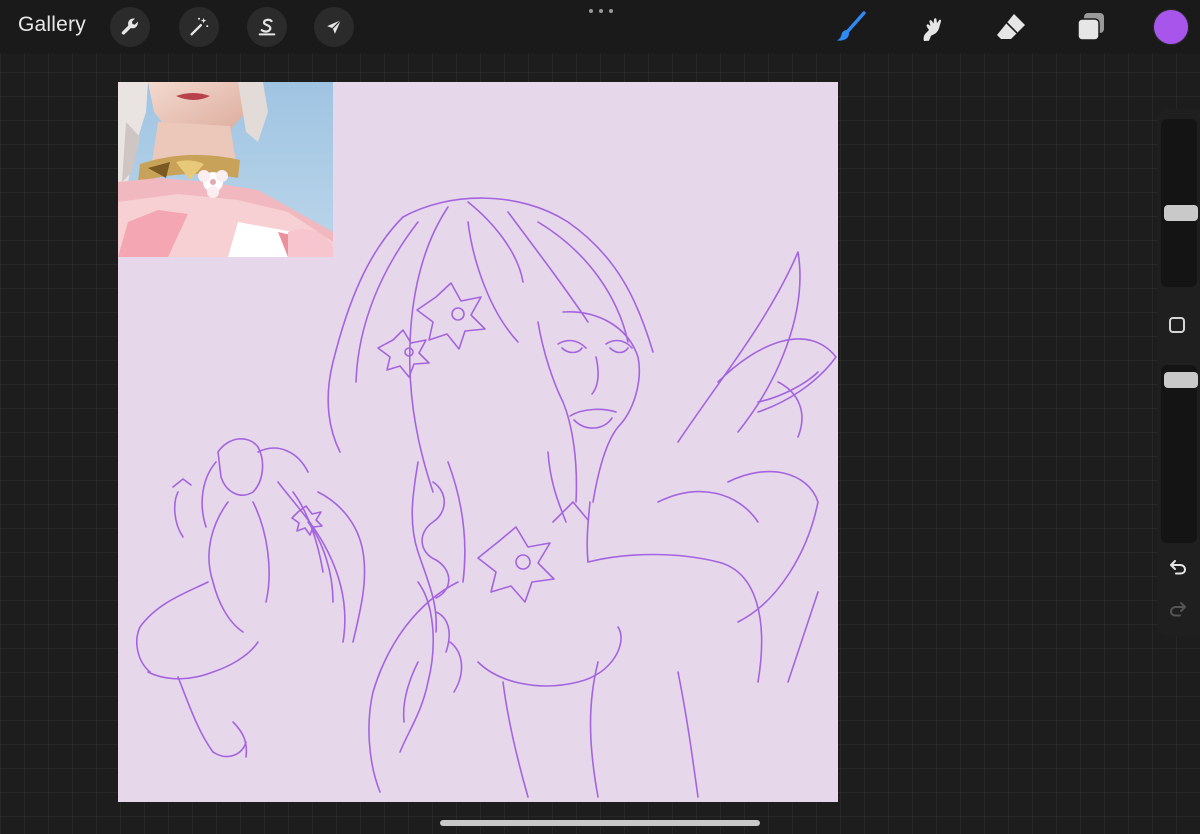 This screenshot has height=834, width=1200. What do you see at coordinates (600, 823) in the screenshot?
I see `home-indicator` at bounding box center [600, 823].